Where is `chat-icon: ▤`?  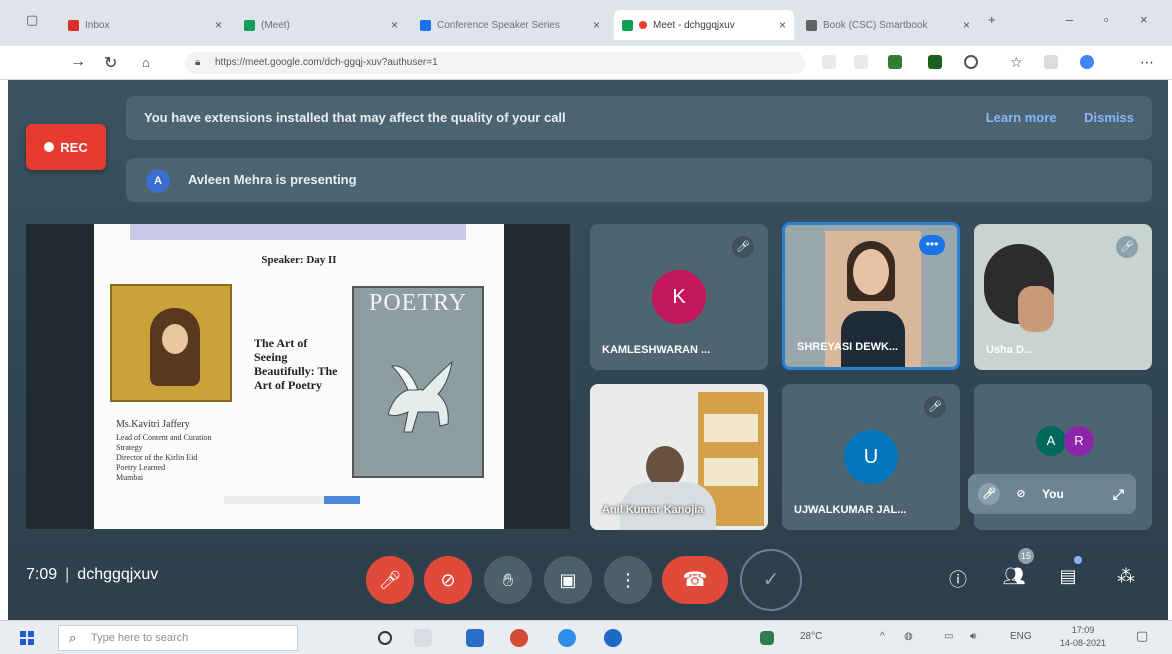 chat-icon: ▤ is located at coordinates (1068, 576).